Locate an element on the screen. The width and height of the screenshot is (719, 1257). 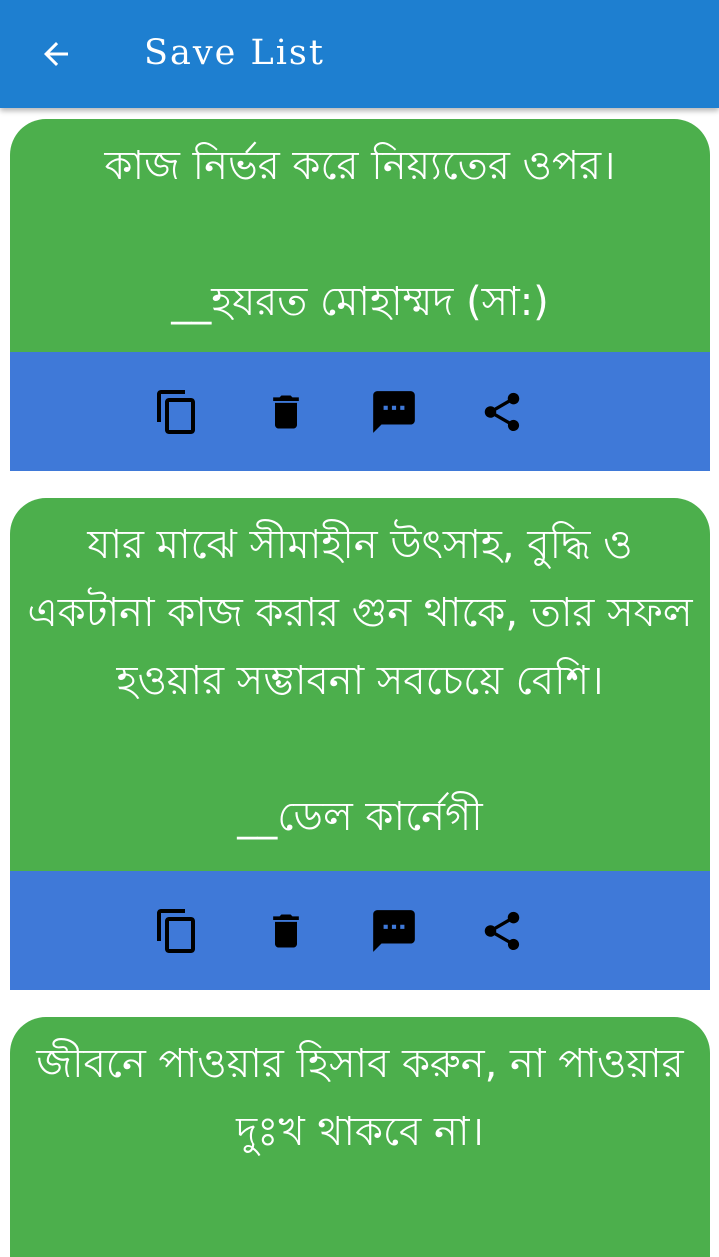
quote-text: কাজ নির্ভর করে নিয়্যতের ওপর। is located at coordinates (360, 166).